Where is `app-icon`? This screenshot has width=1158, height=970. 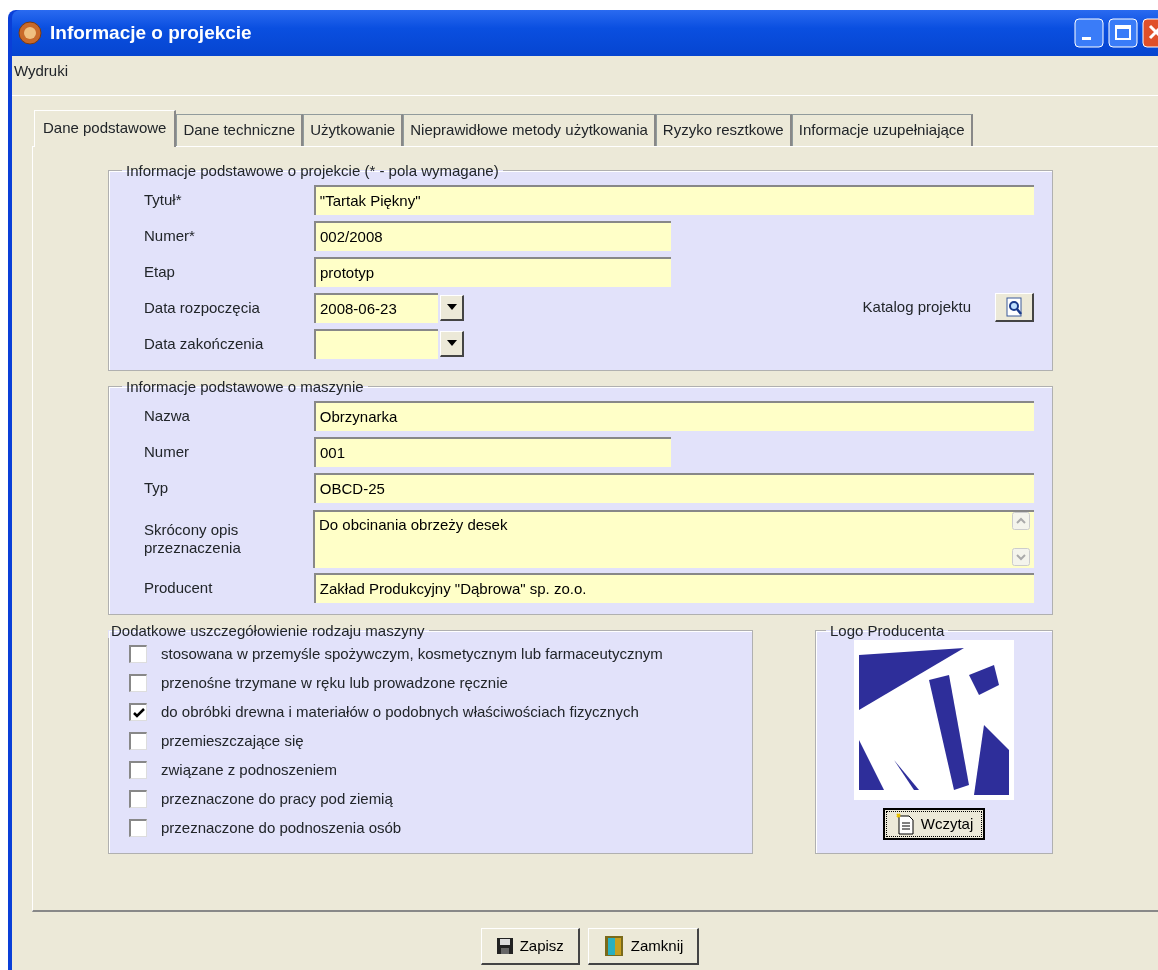
app-icon is located at coordinates (30, 33).